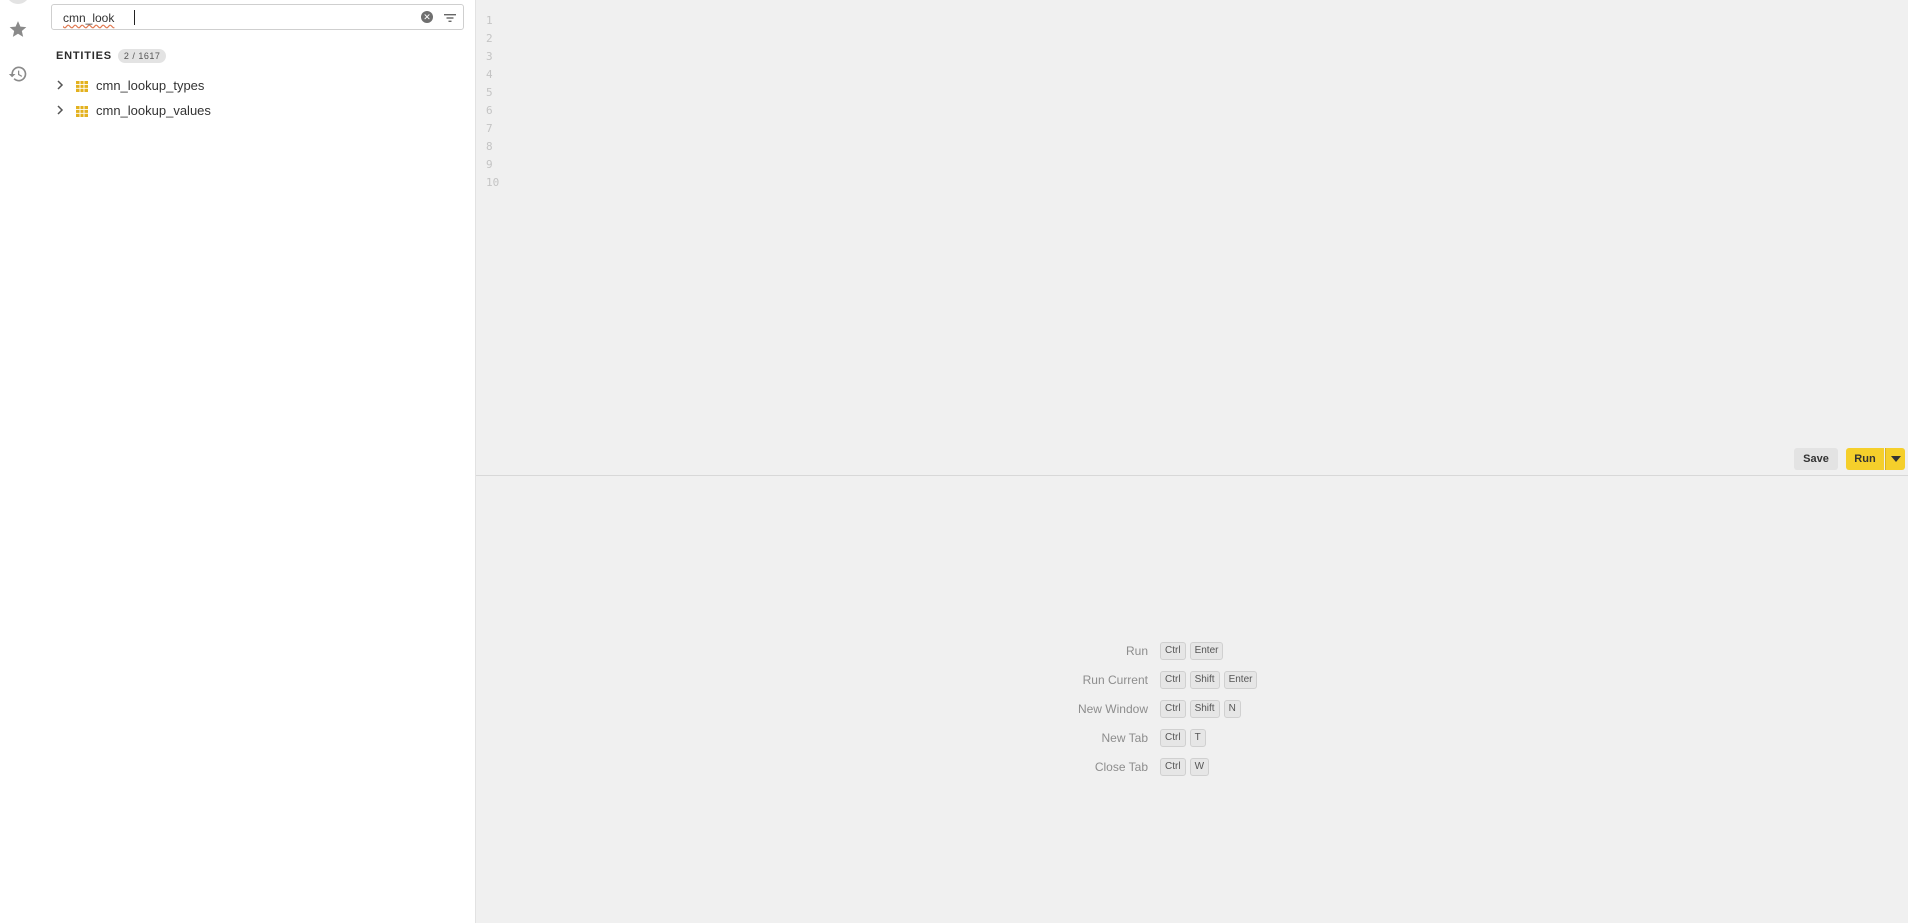  Describe the element at coordinates (1232, 709) in the screenshot. I see `shortcut-key: N` at that location.